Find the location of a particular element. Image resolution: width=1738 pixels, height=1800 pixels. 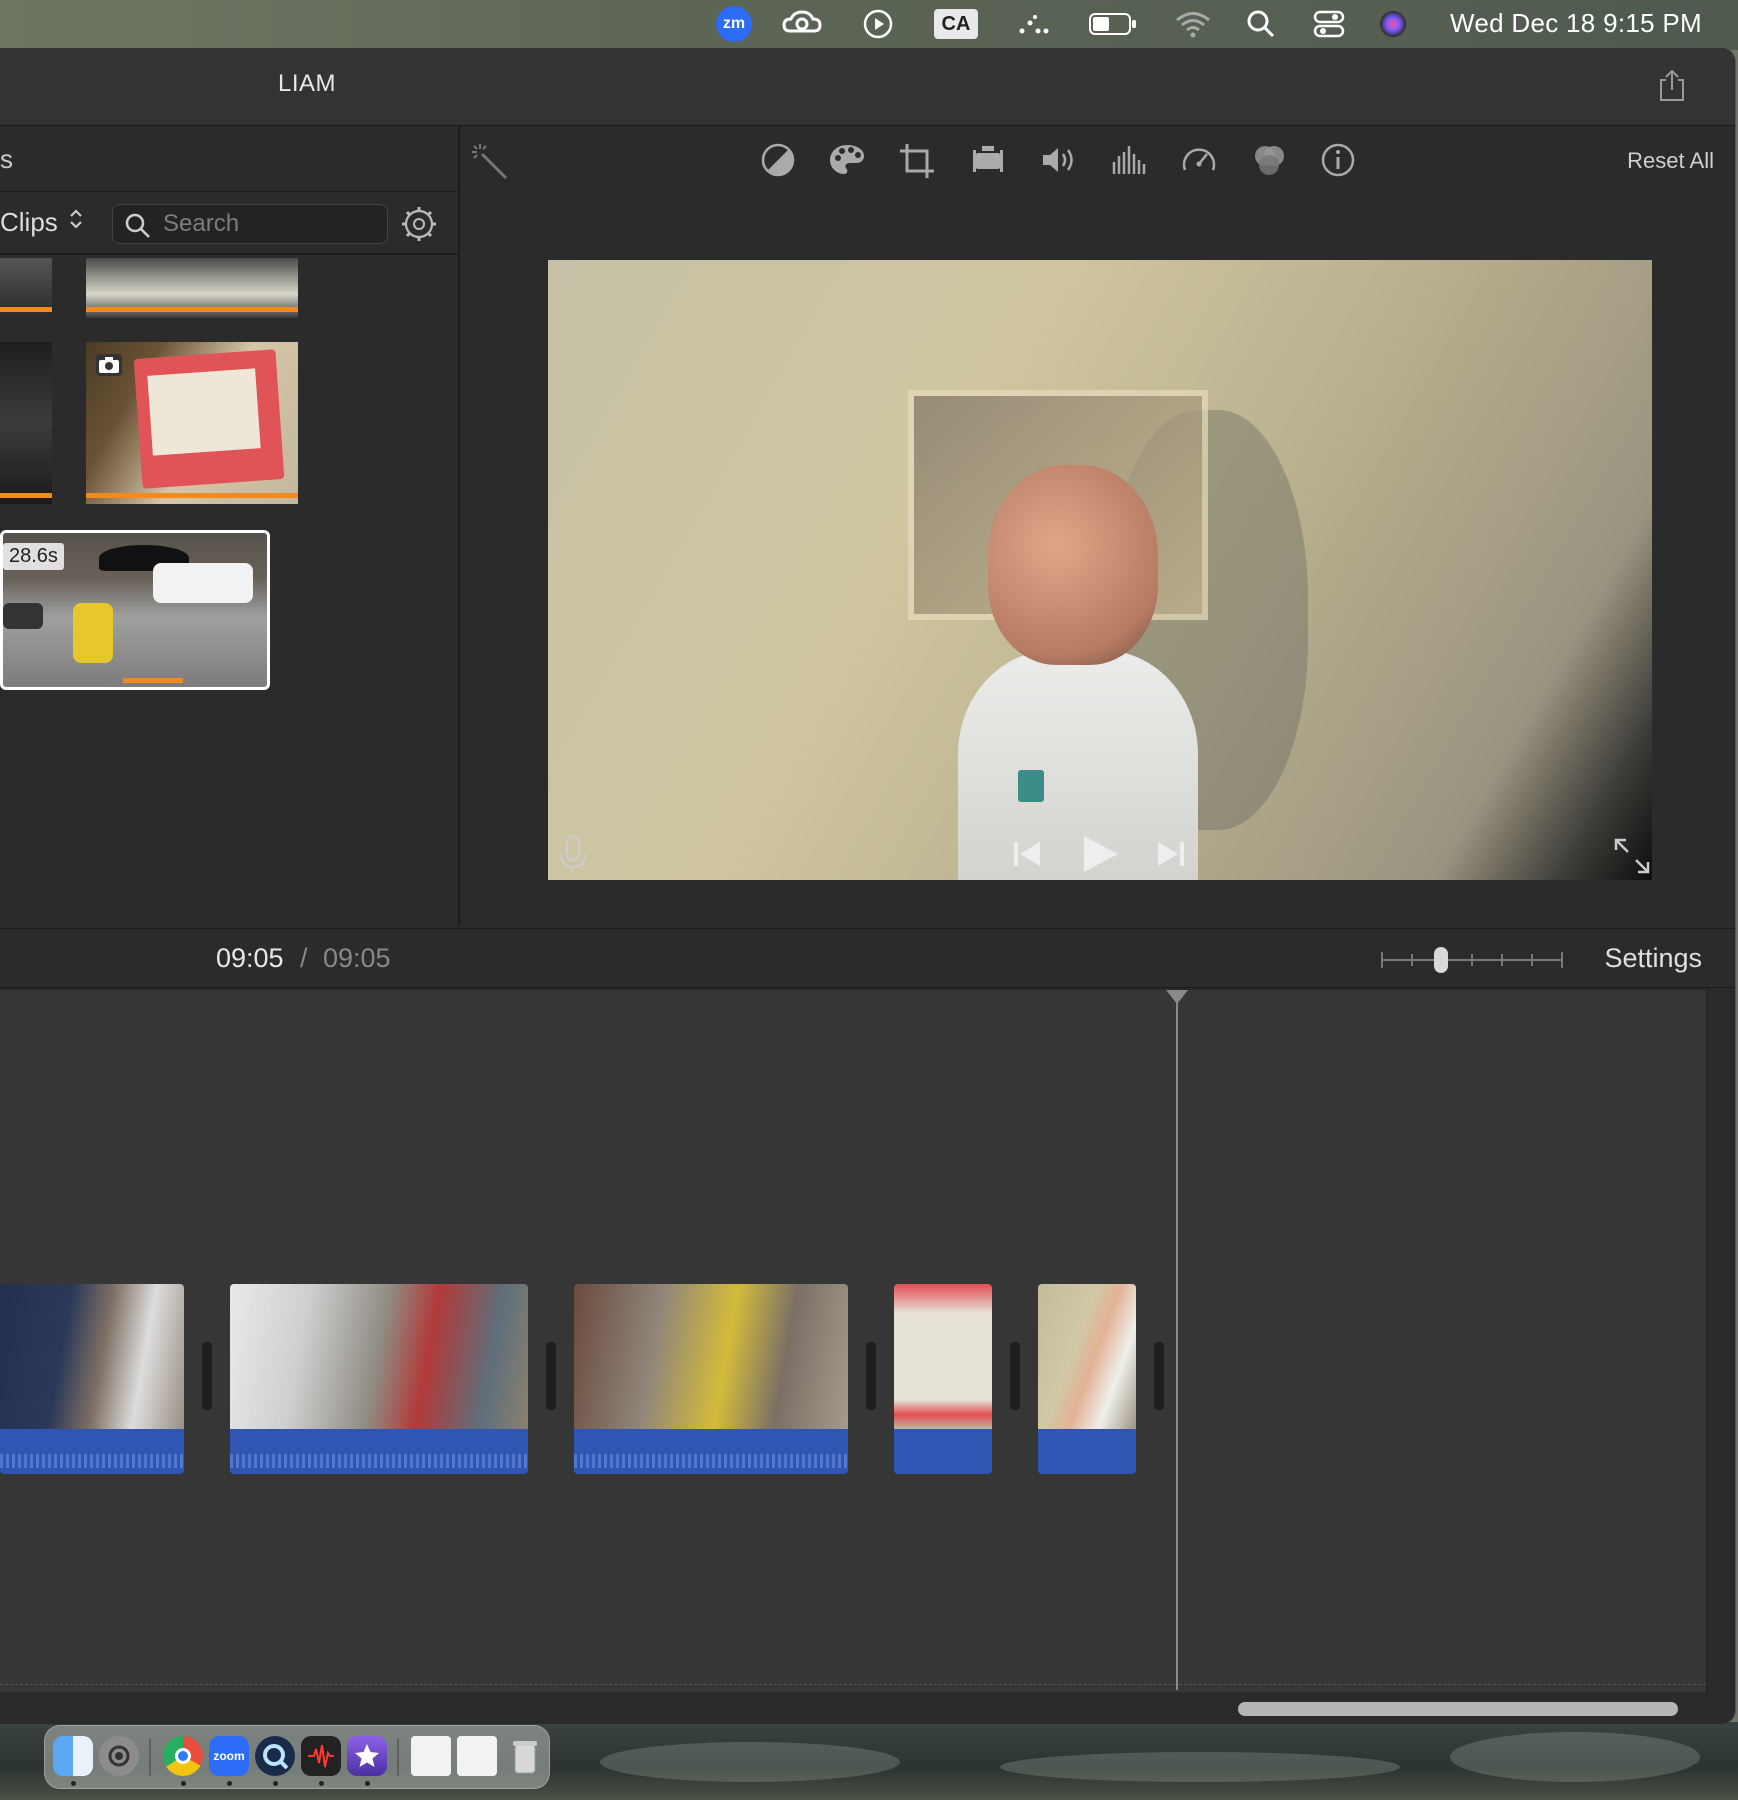

timecode-current: 09:05 is located at coordinates (250, 958).